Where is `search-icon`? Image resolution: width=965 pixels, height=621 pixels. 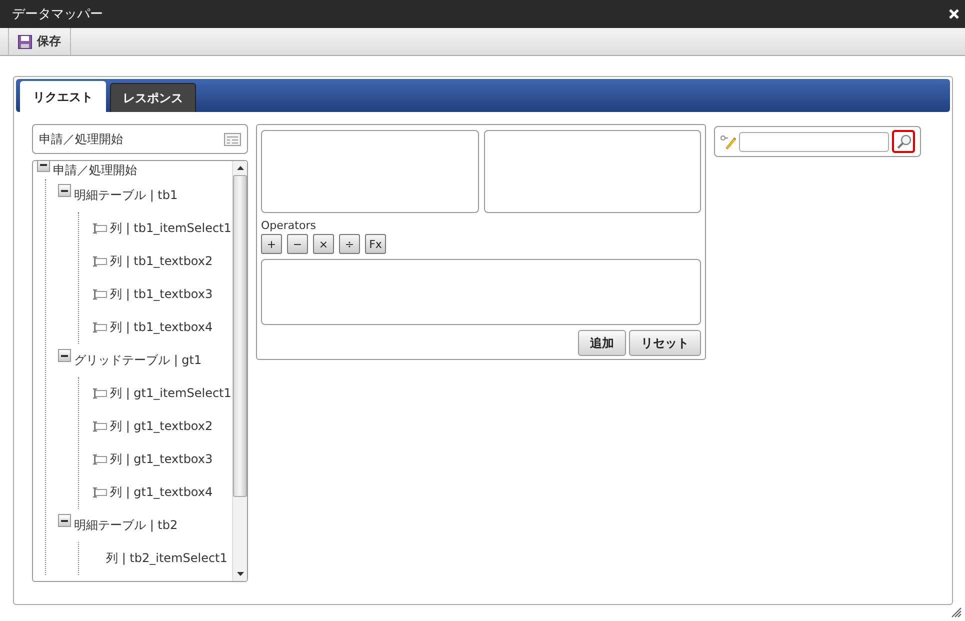 search-icon is located at coordinates (904, 142).